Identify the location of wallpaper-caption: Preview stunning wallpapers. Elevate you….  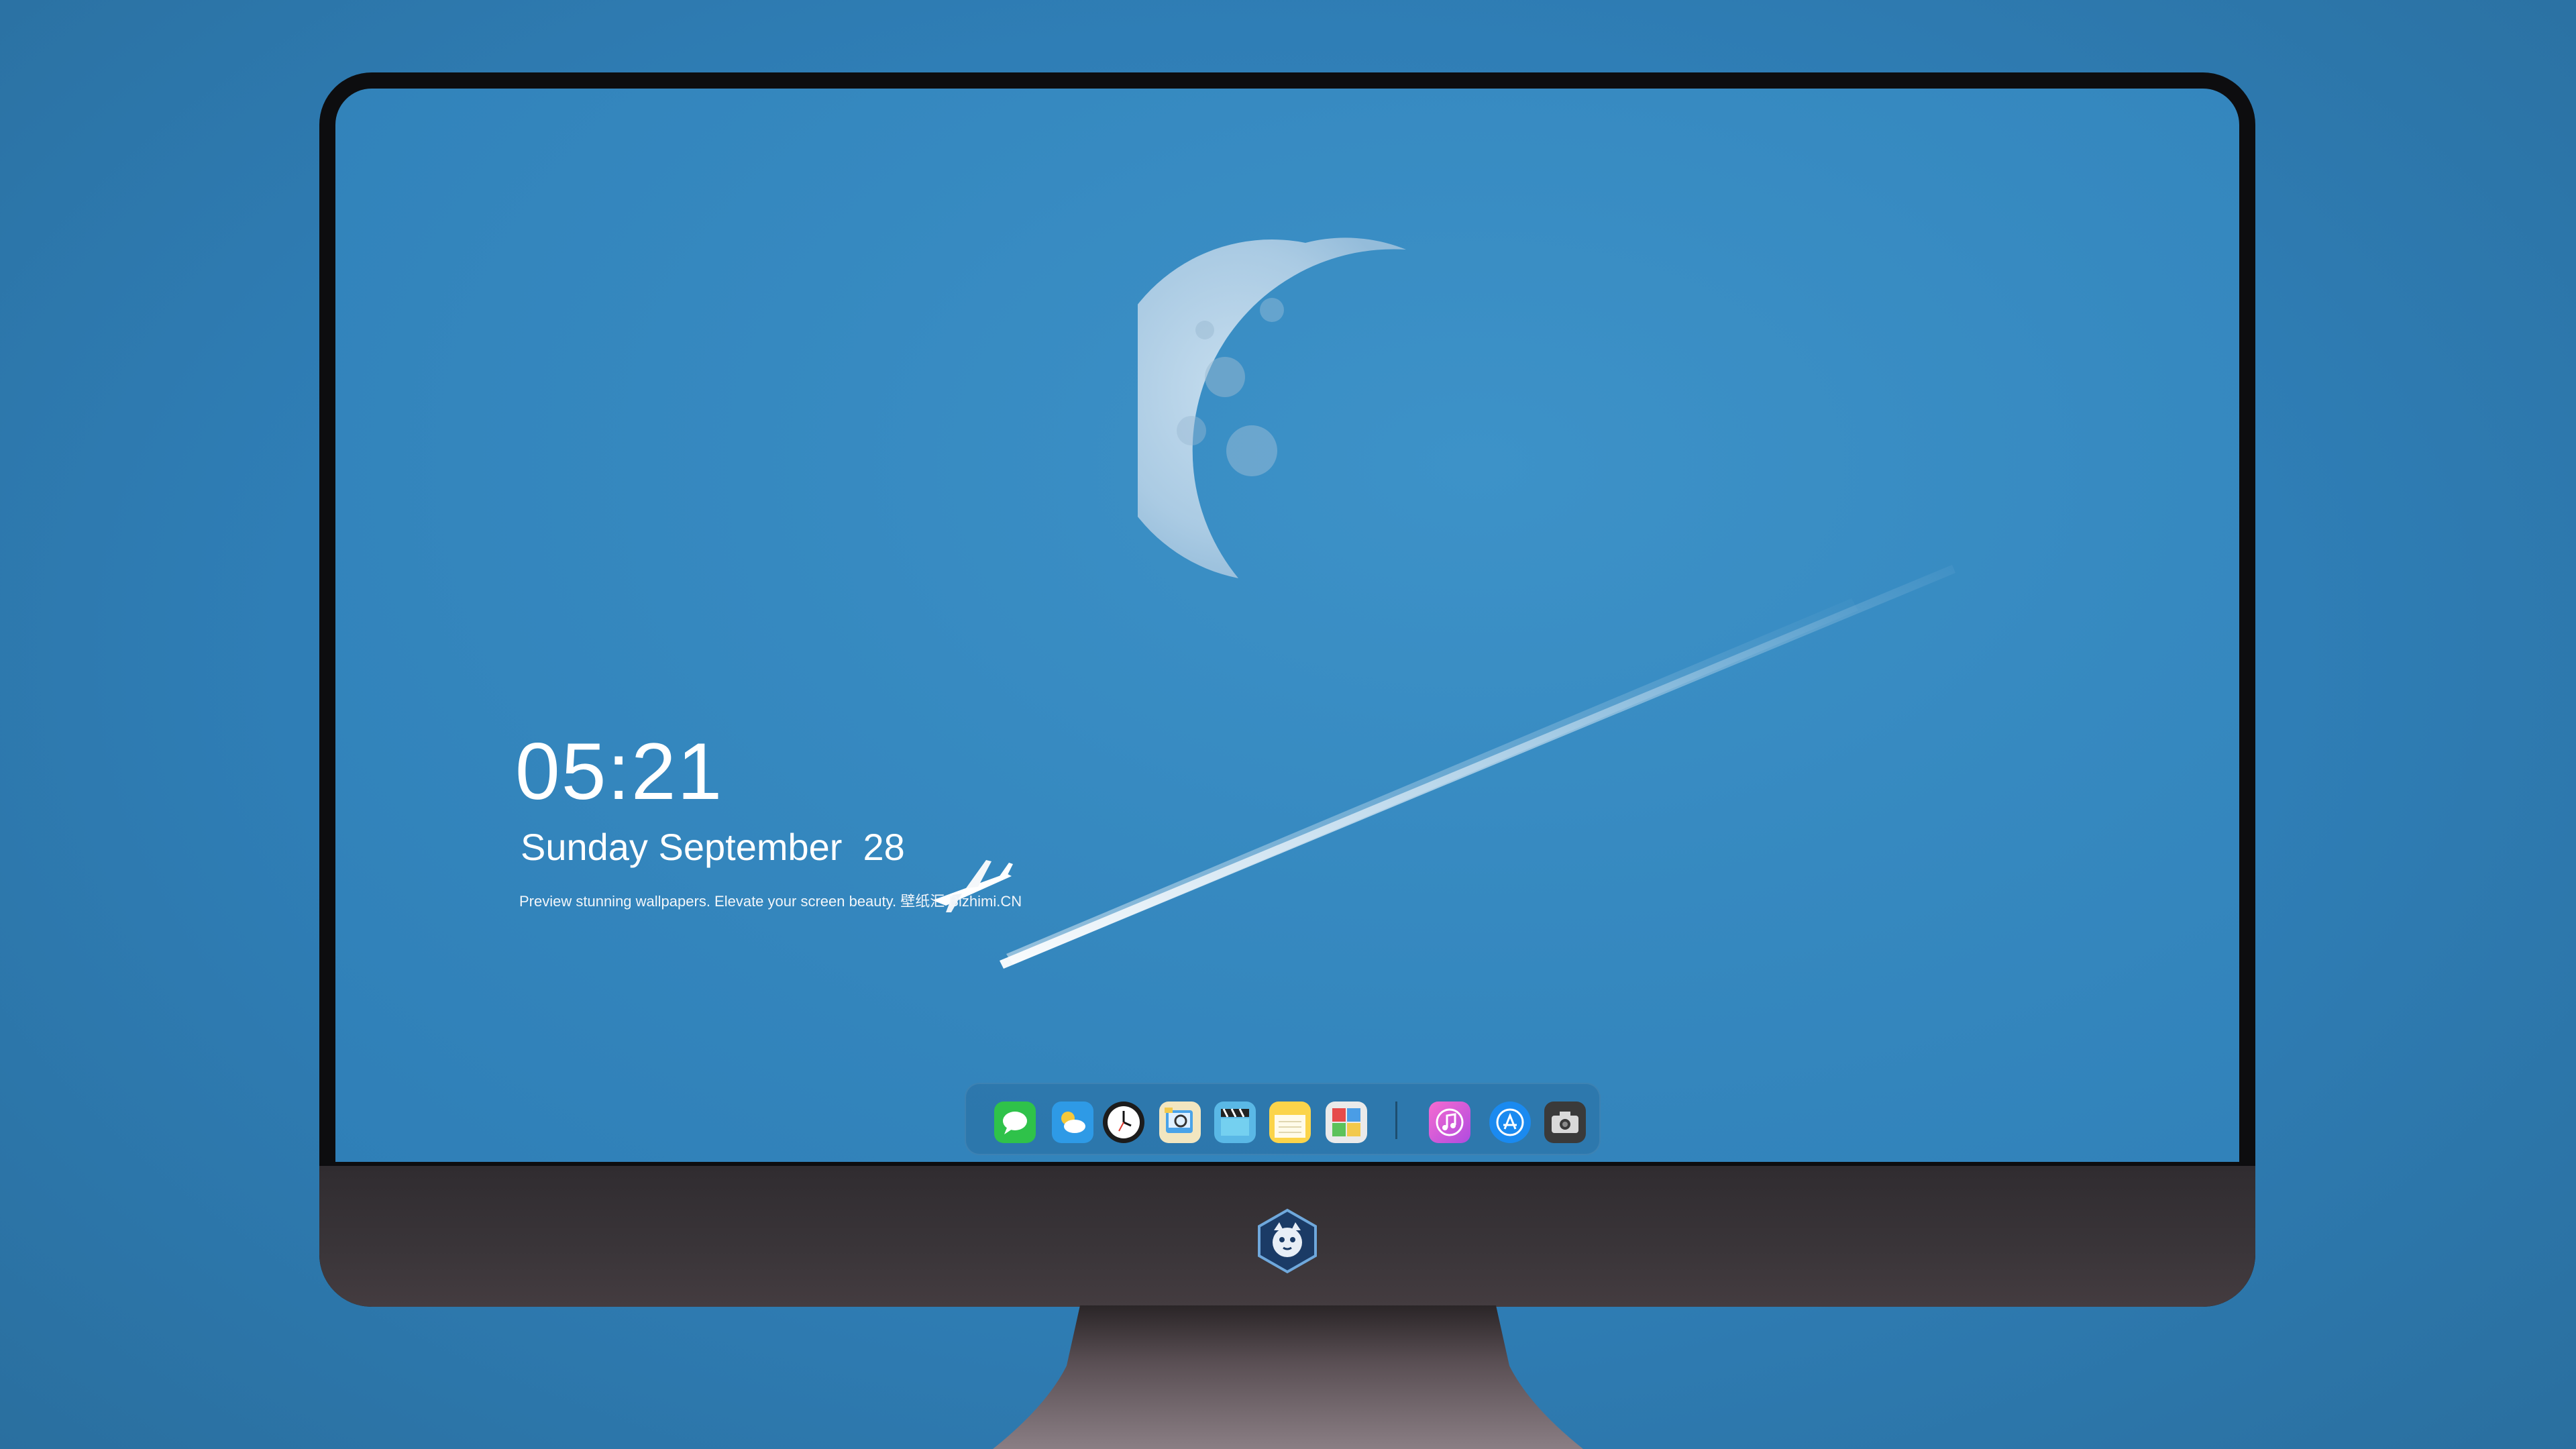
(770, 901).